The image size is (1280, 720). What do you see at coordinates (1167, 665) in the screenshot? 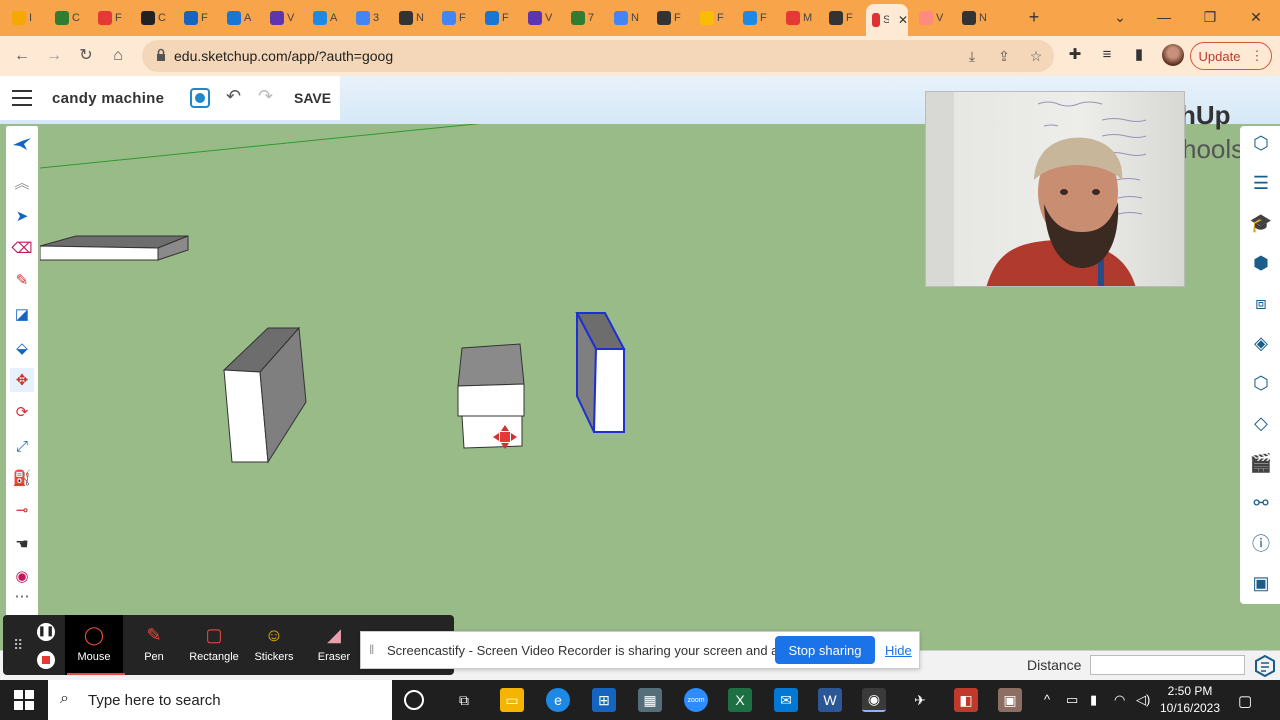
I see `distance-input` at bounding box center [1167, 665].